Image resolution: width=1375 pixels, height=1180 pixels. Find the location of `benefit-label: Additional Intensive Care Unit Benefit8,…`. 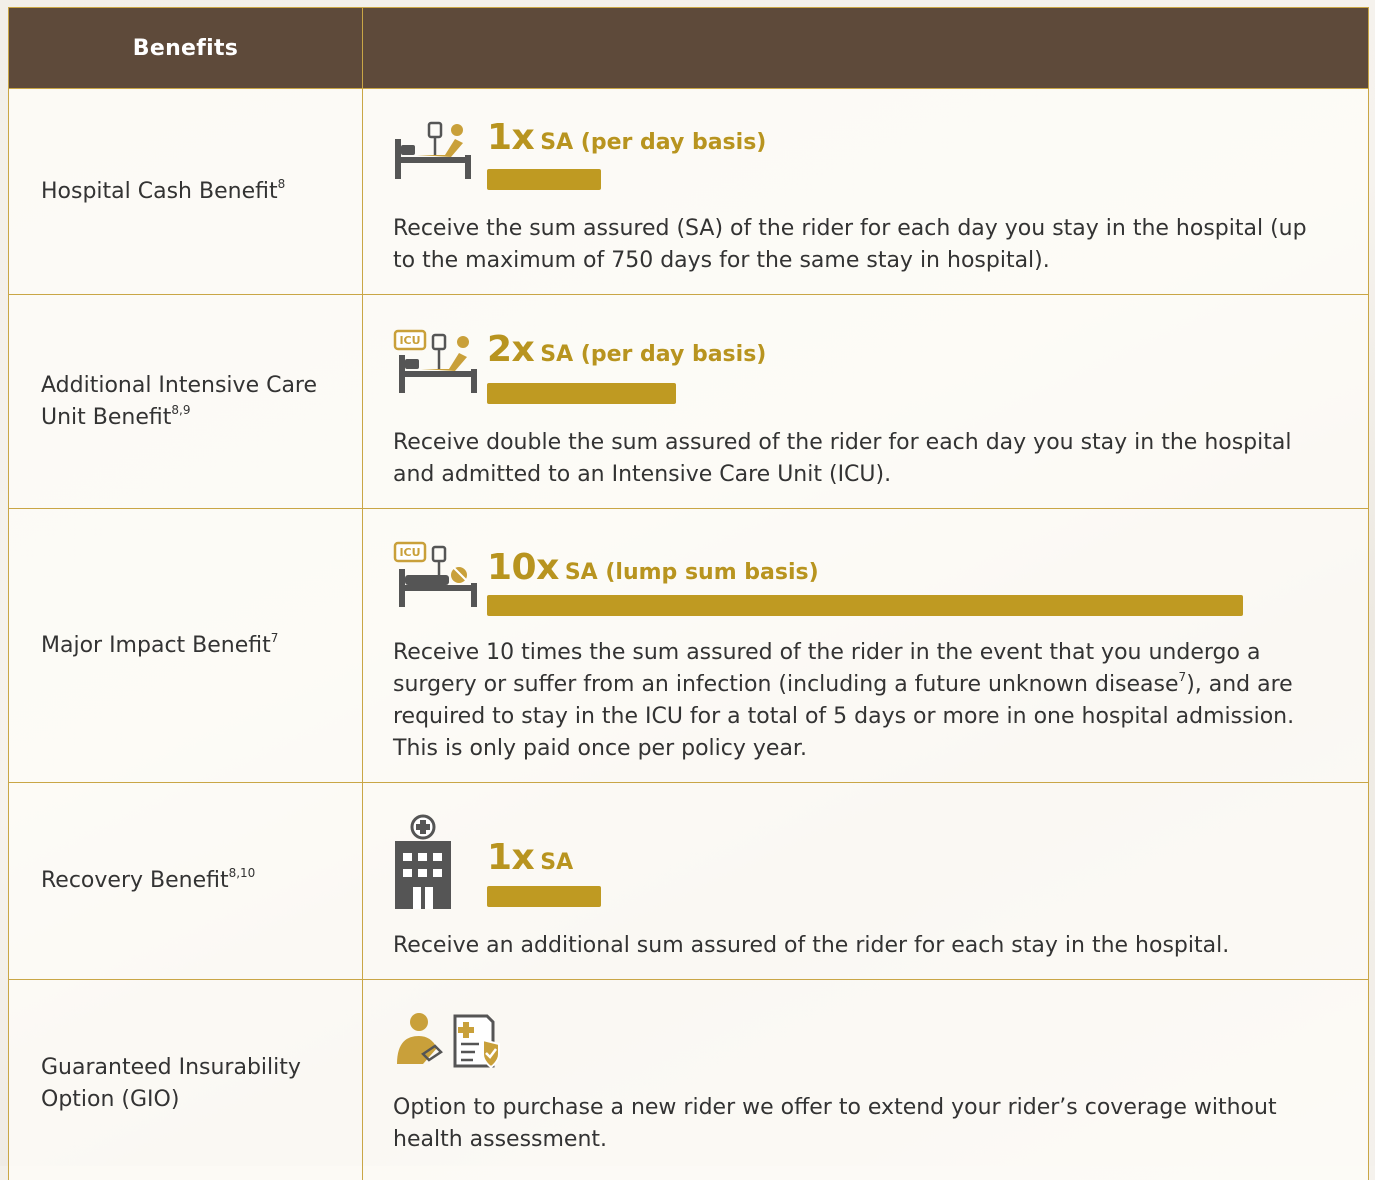

benefit-label: Additional Intensive Care Unit Benefit8,… is located at coordinates (201, 402).